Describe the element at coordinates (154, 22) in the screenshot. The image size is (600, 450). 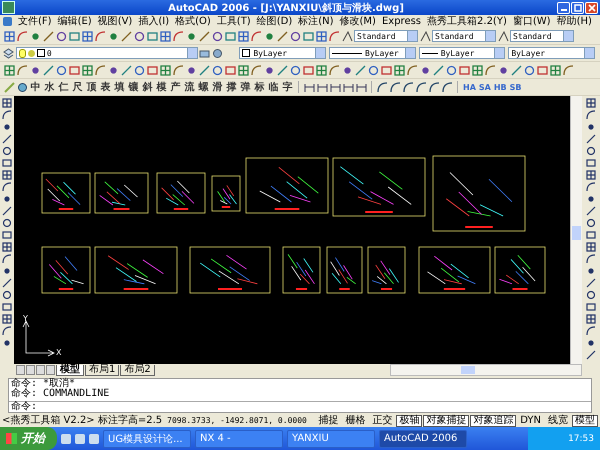
I see `menu-item: 插入(I)` at that location.